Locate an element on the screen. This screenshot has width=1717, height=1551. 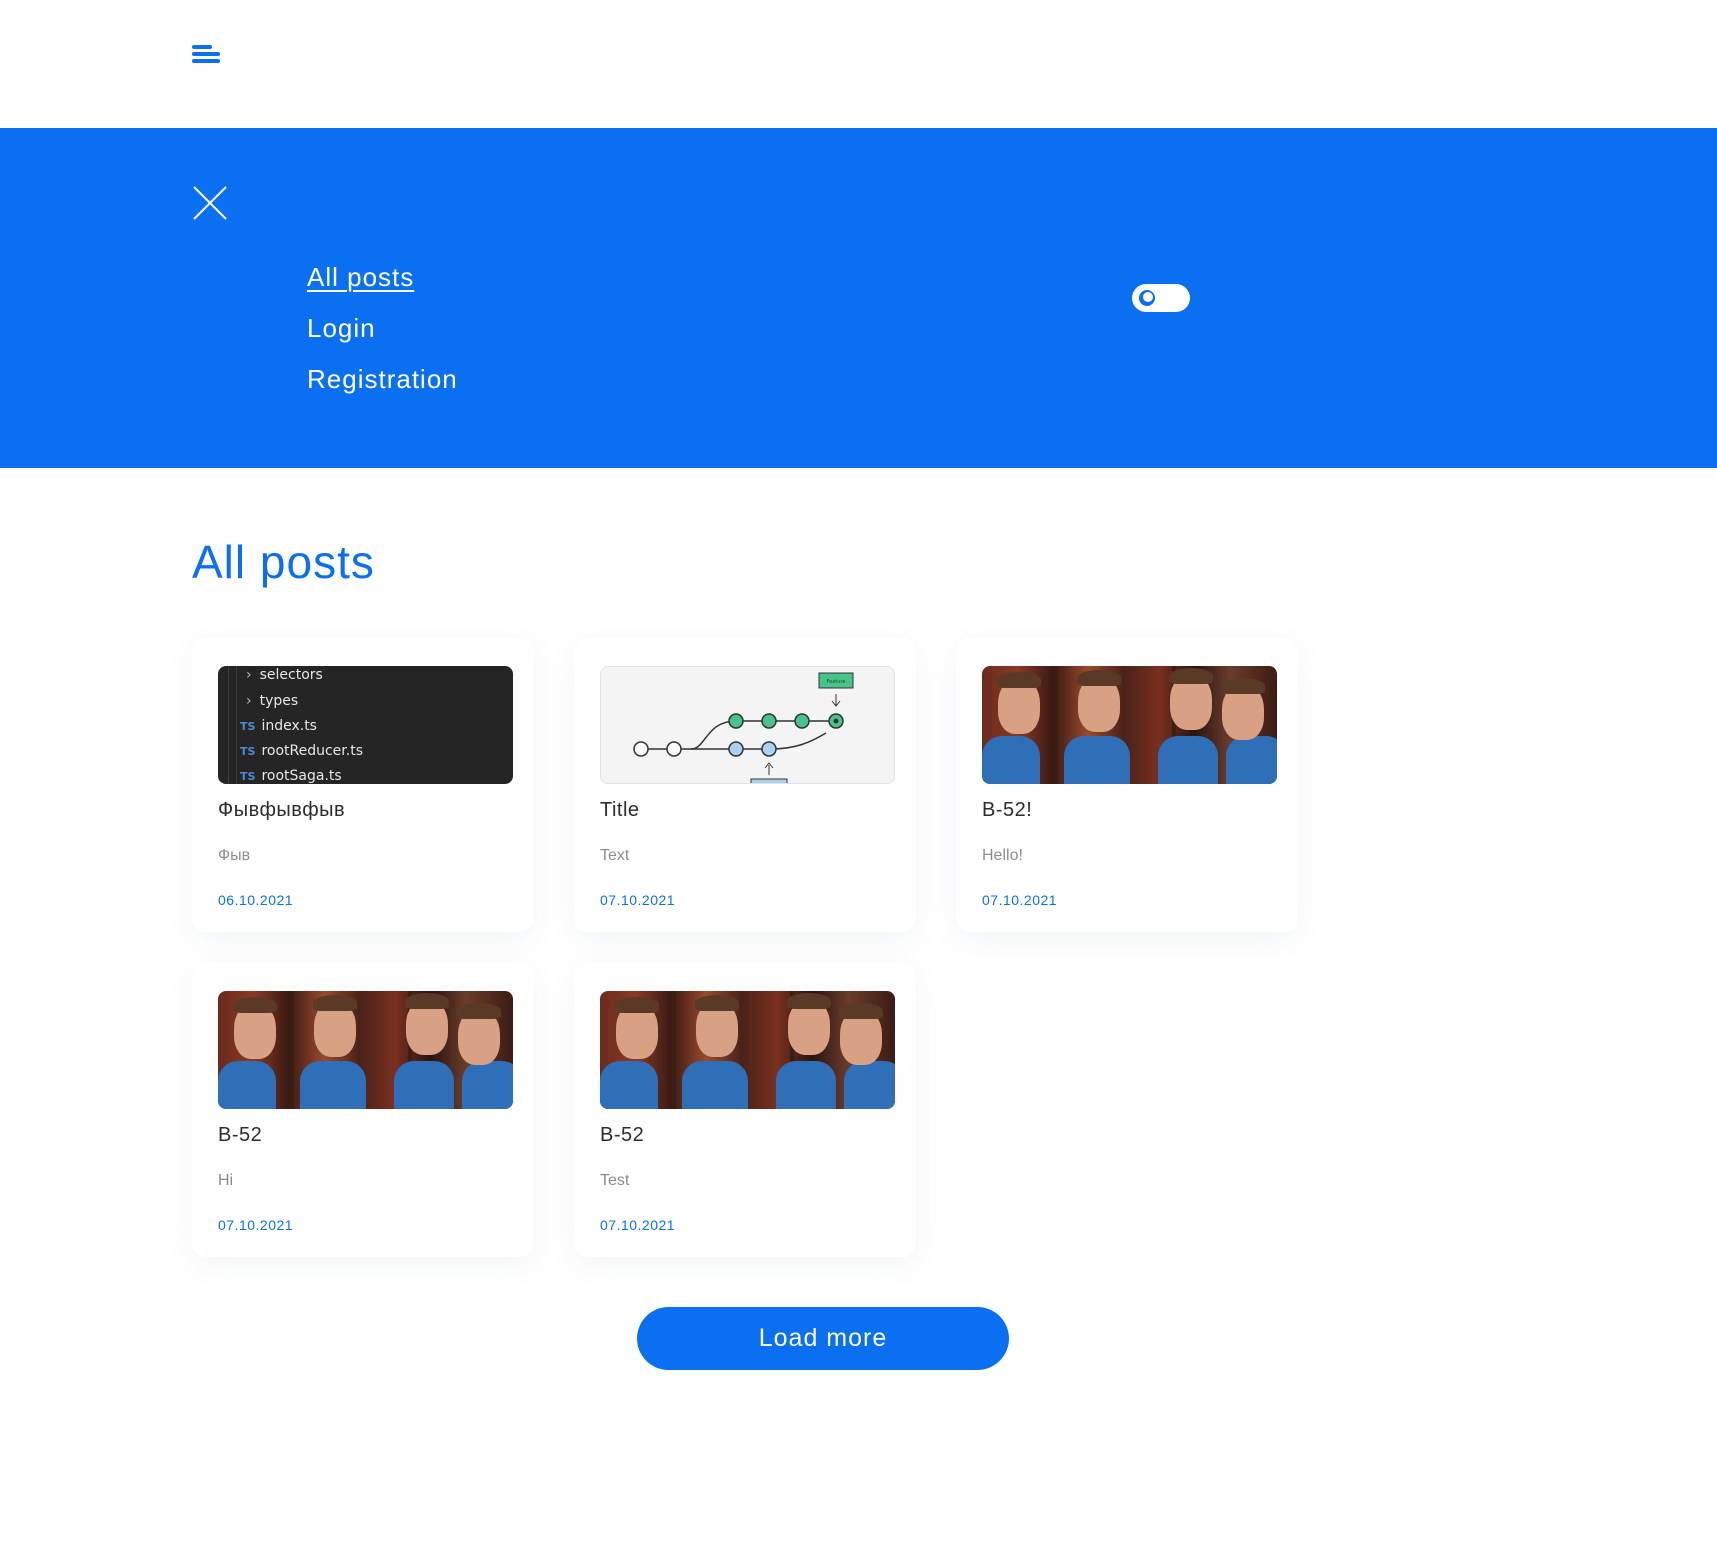
nav-item-login: Login is located at coordinates (382, 338).